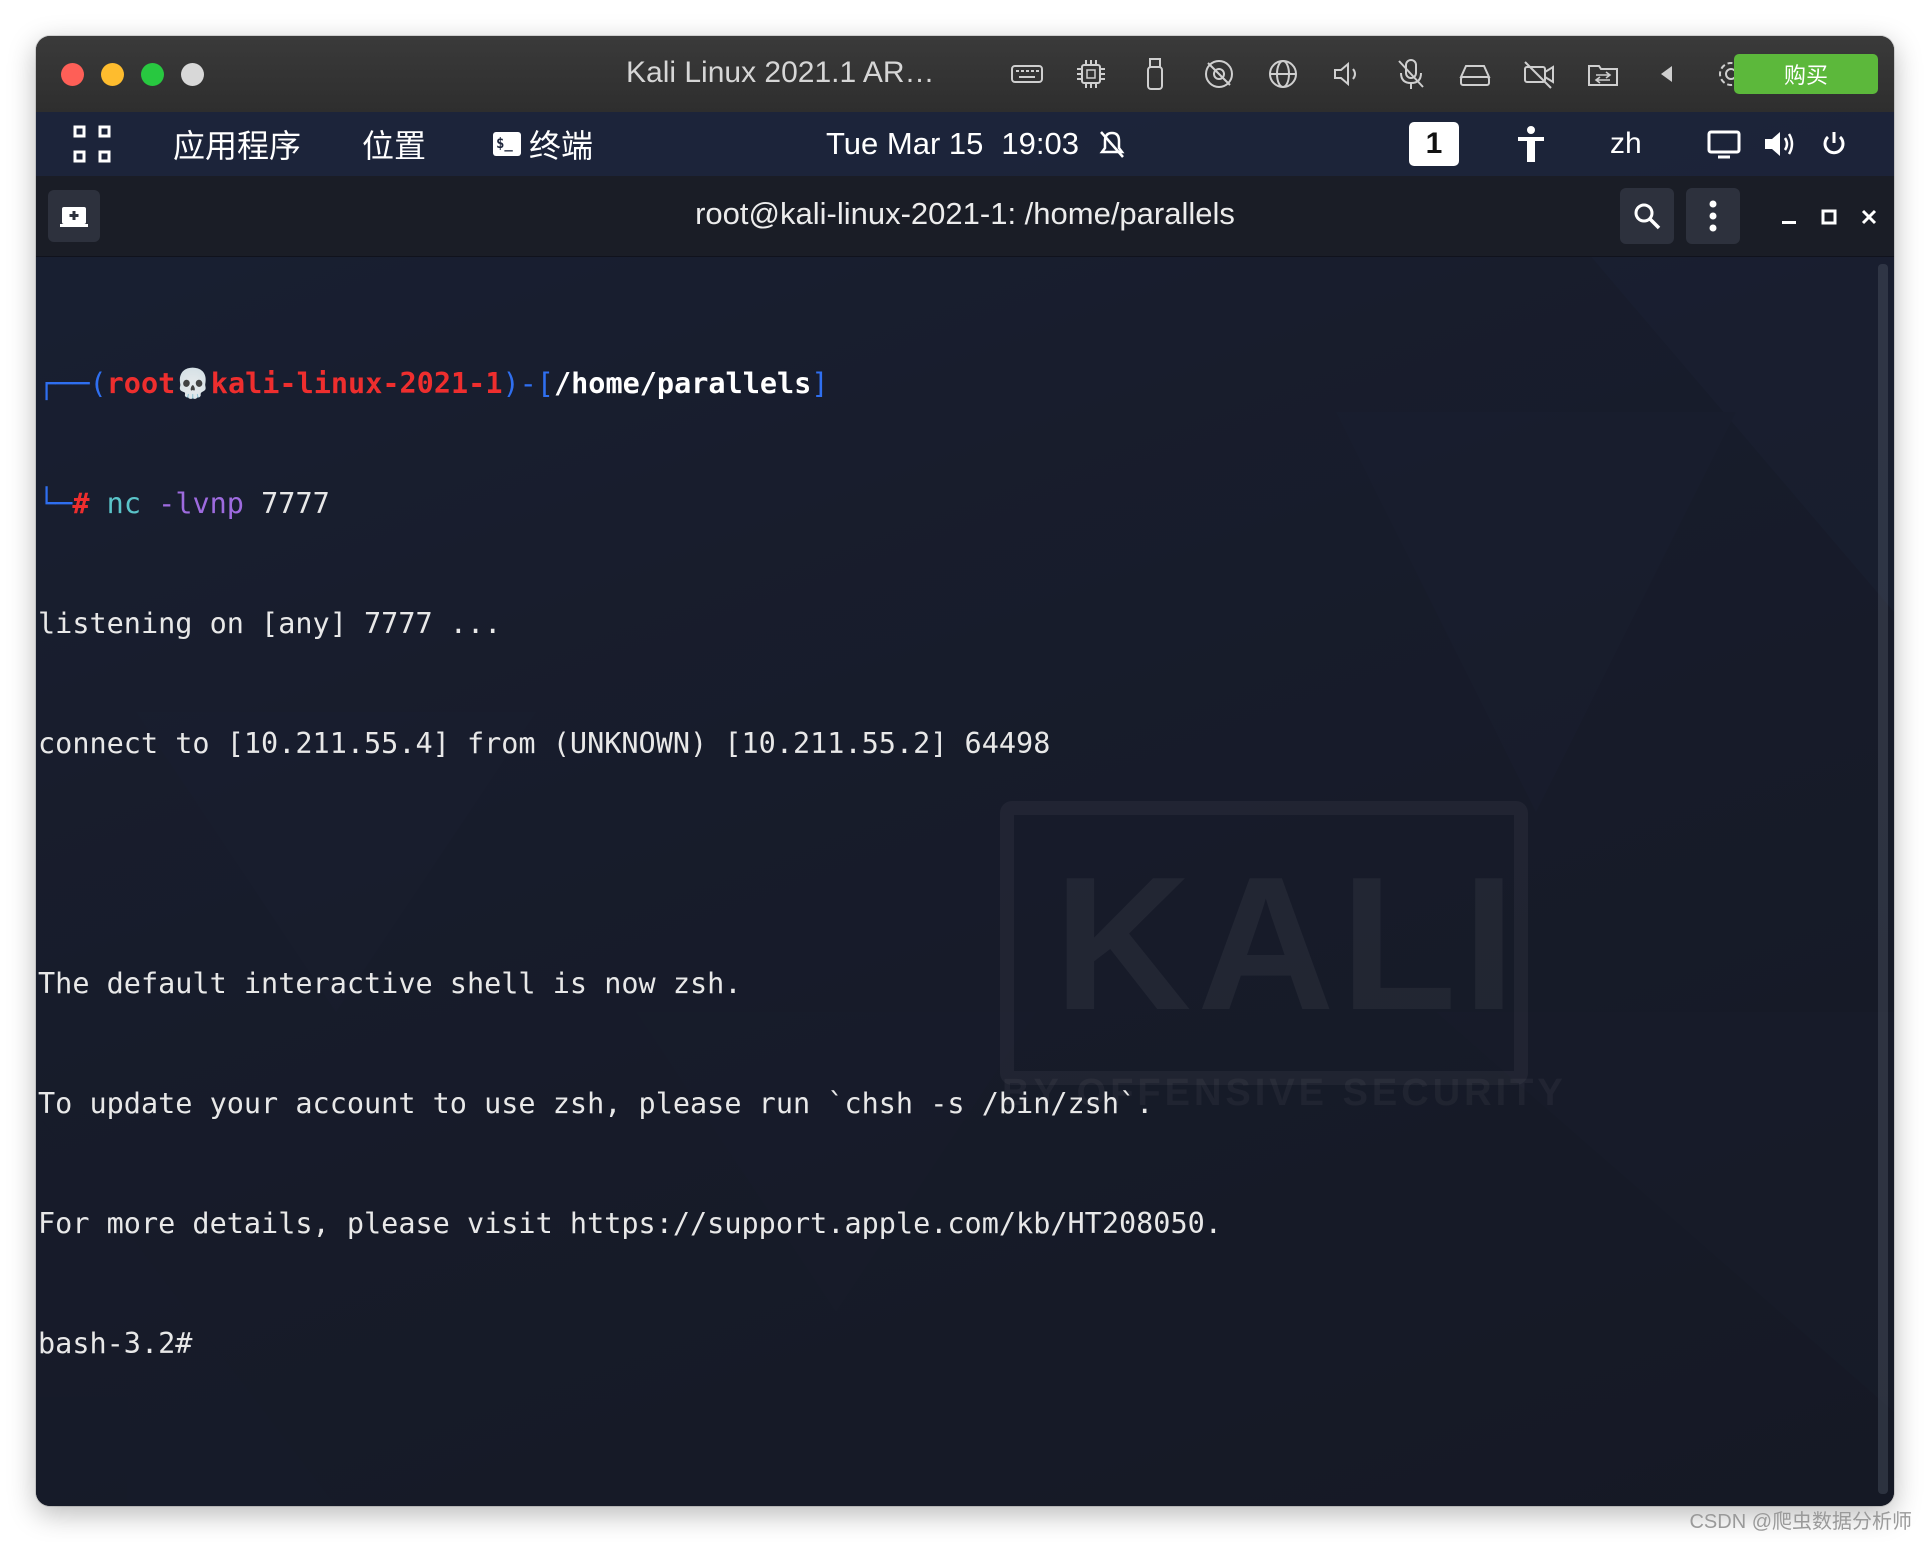 This screenshot has height=1542, width=1930. Describe the element at coordinates (193, 383) in the screenshot. I see `prompt-skull: 💀` at that location.